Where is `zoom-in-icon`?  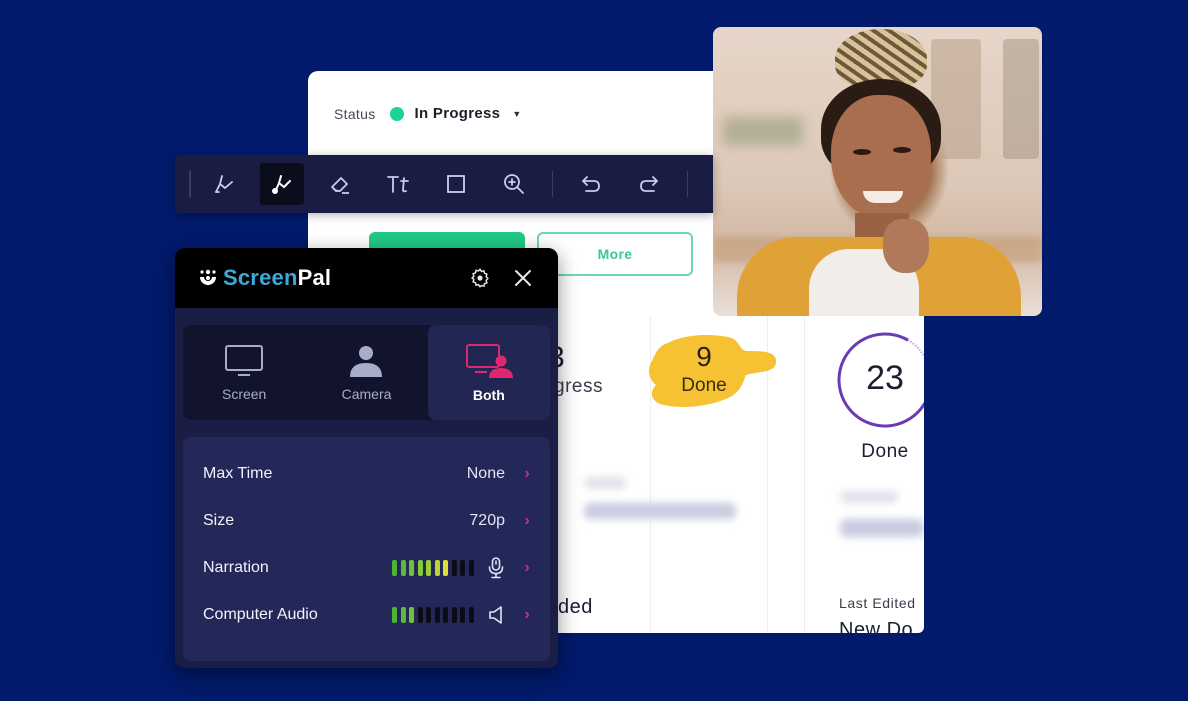 zoom-in-icon is located at coordinates (514, 184).